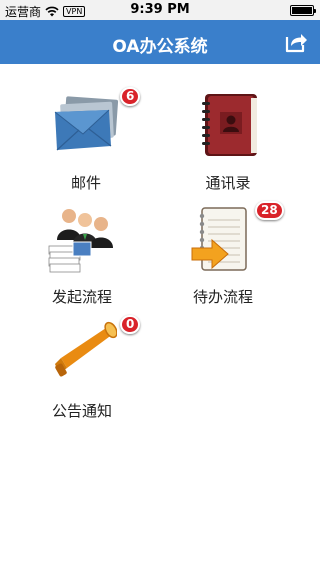 Image resolution: width=320 pixels, height=568 pixels. I want to click on megaphone-icon, so click(86, 349).